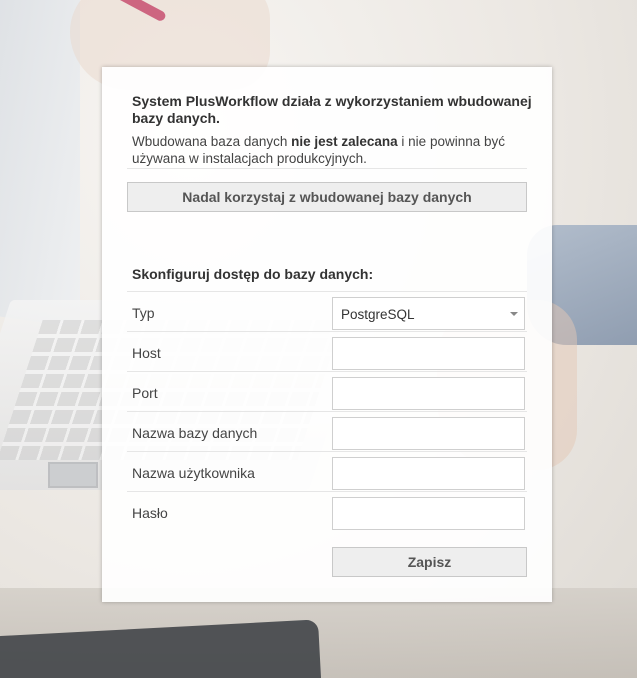 This screenshot has height=678, width=637. Describe the element at coordinates (327, 391) in the screenshot. I see `port-row: Port` at that location.